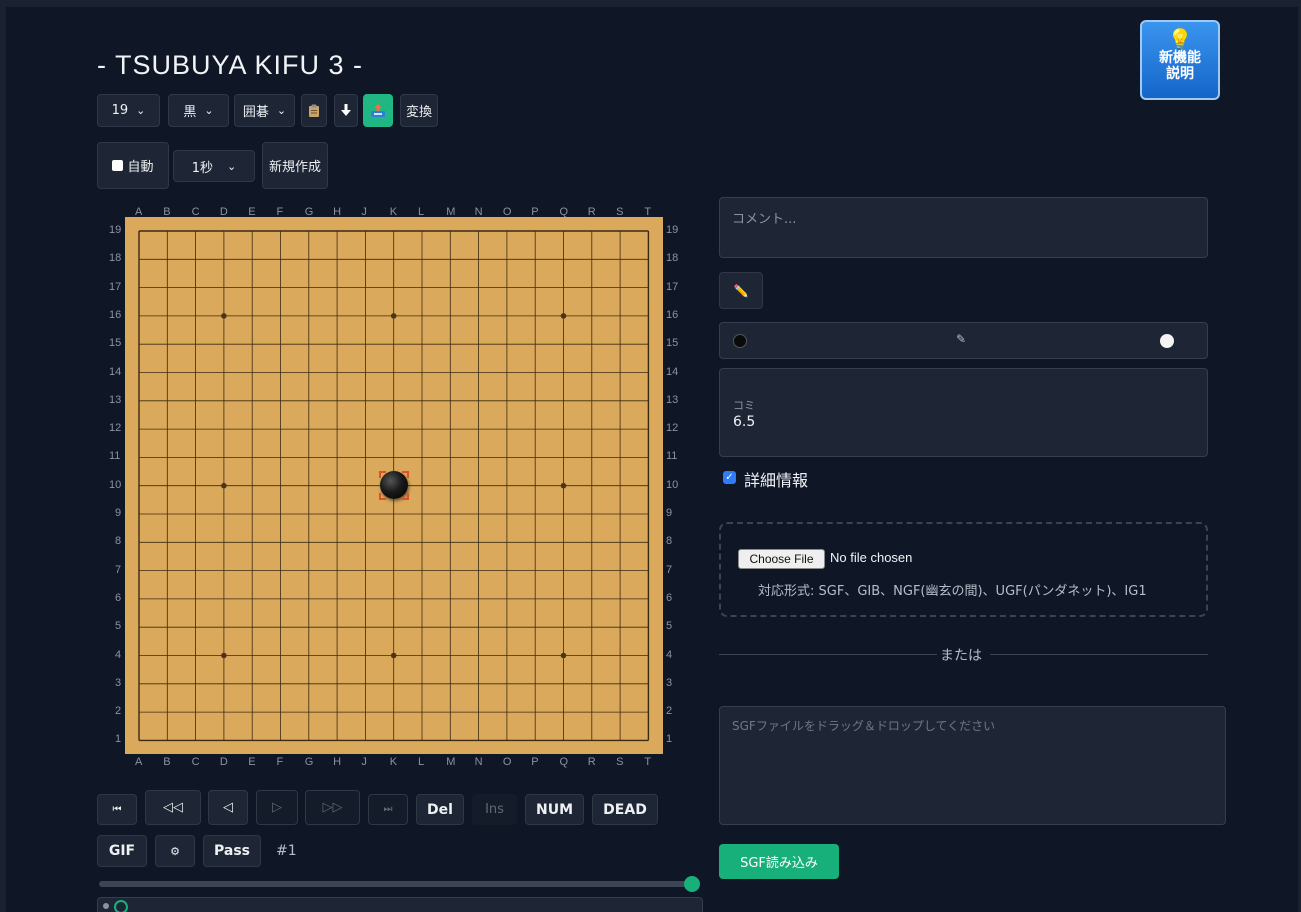 This screenshot has height=912, width=1301. I want to click on game-type-select: 囲碁 ⌄, so click(264, 110).